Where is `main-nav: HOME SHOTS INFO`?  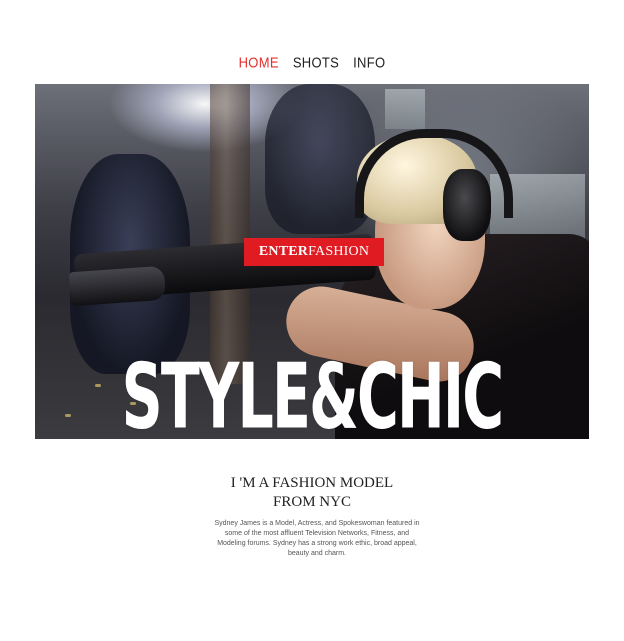 main-nav: HOME SHOTS INFO is located at coordinates (312, 62).